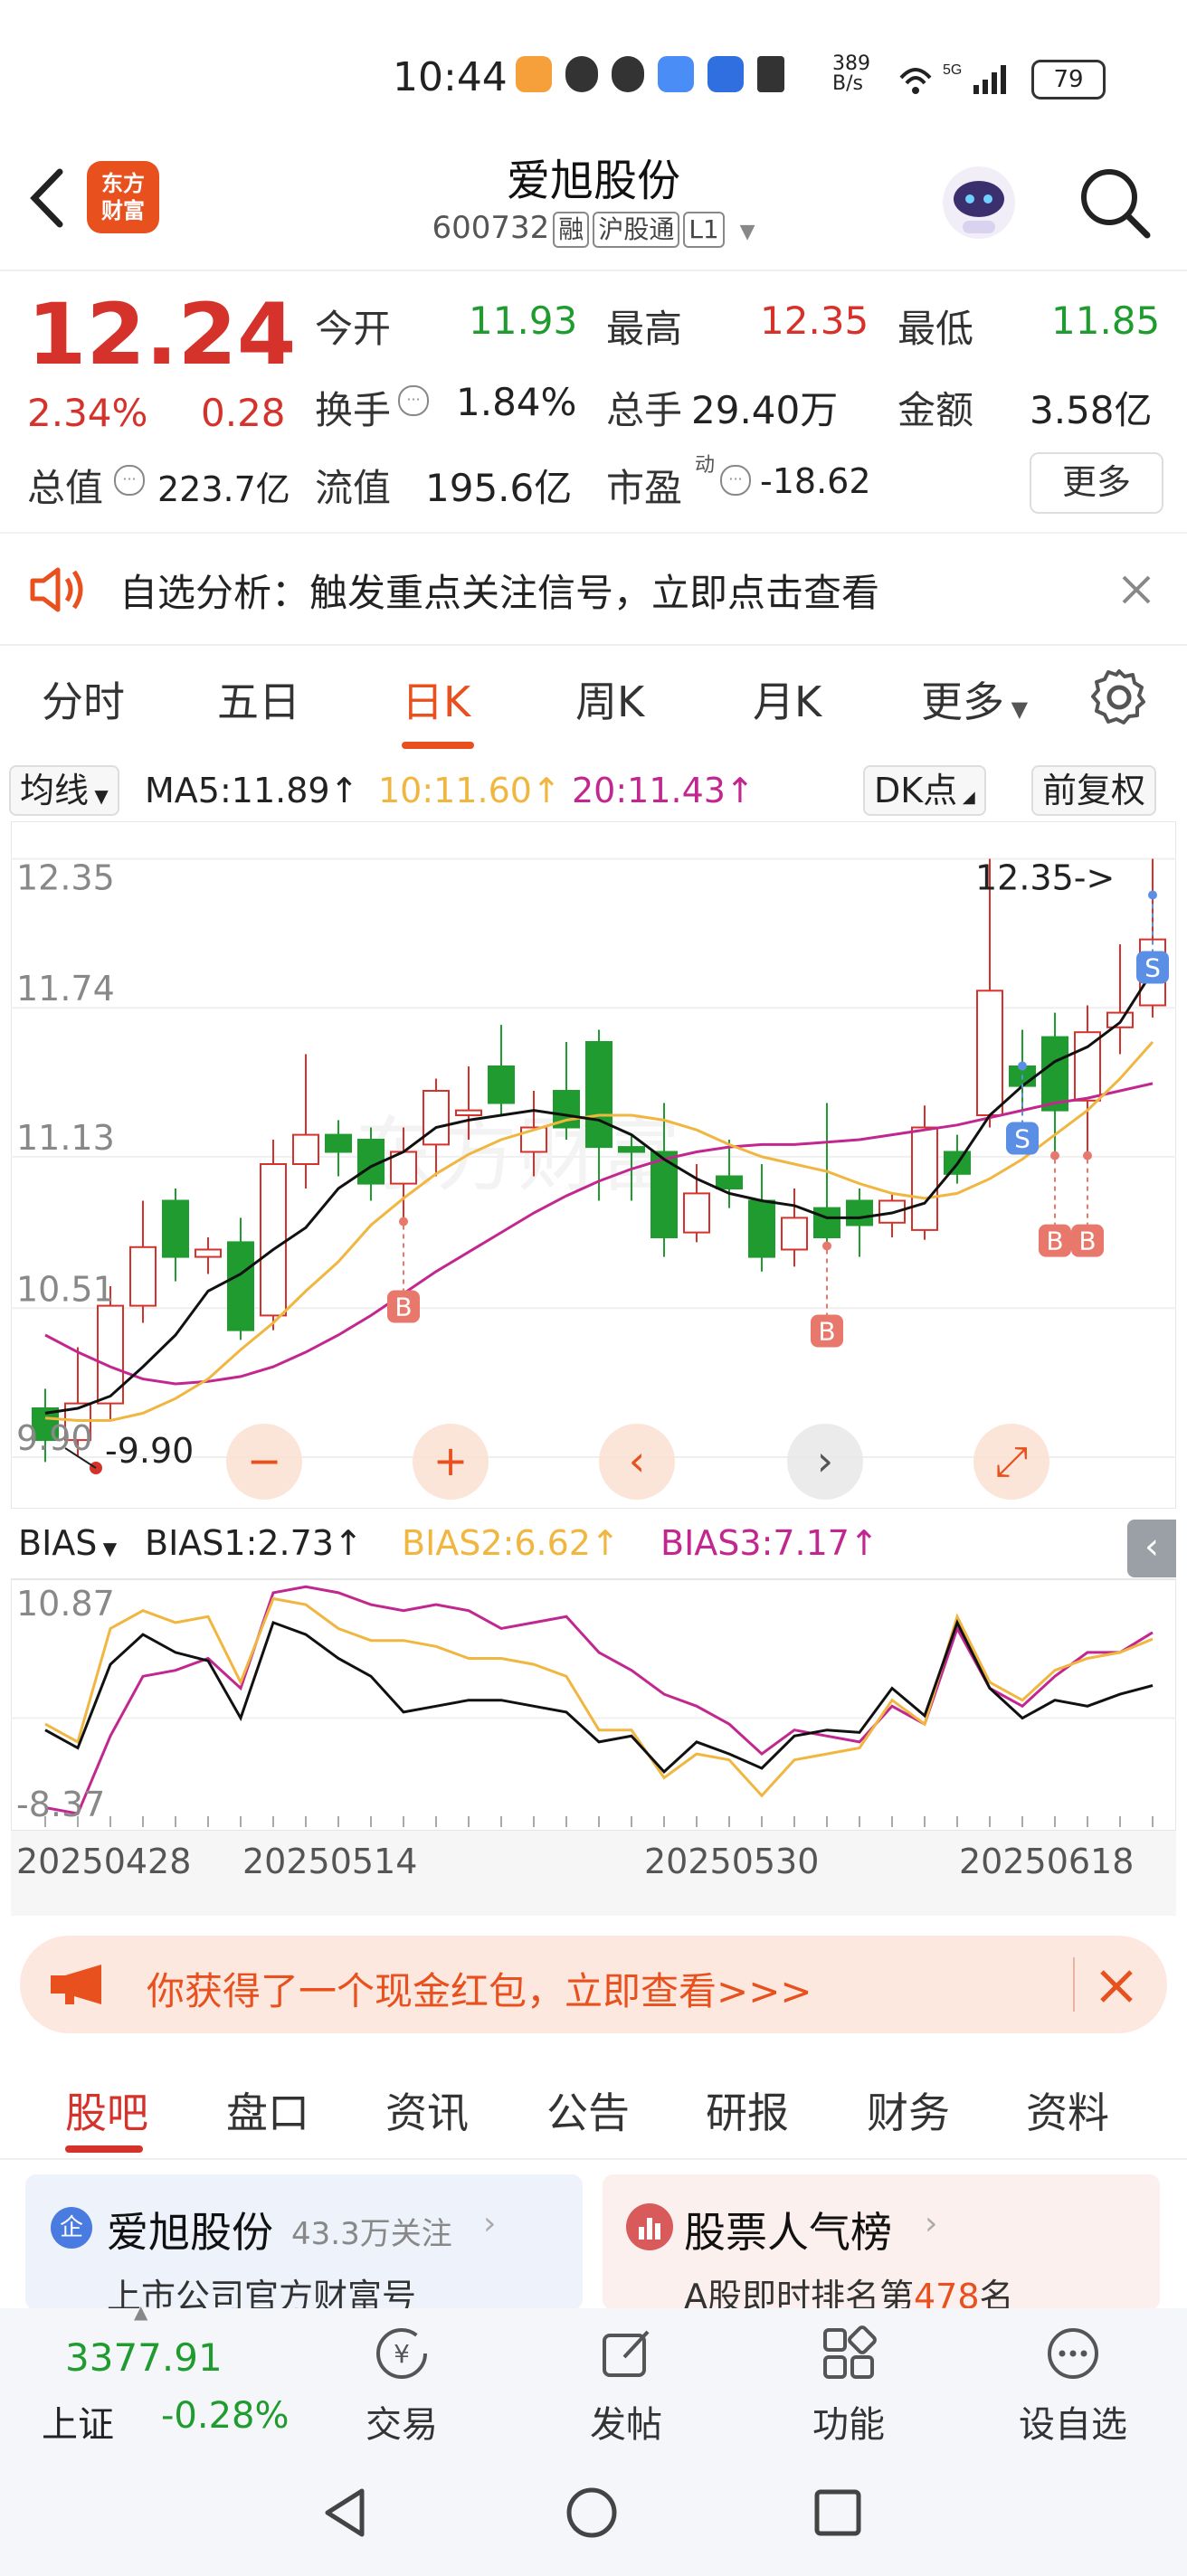  What do you see at coordinates (427, 2110) in the screenshot?
I see `tab-news: 资讯` at bounding box center [427, 2110].